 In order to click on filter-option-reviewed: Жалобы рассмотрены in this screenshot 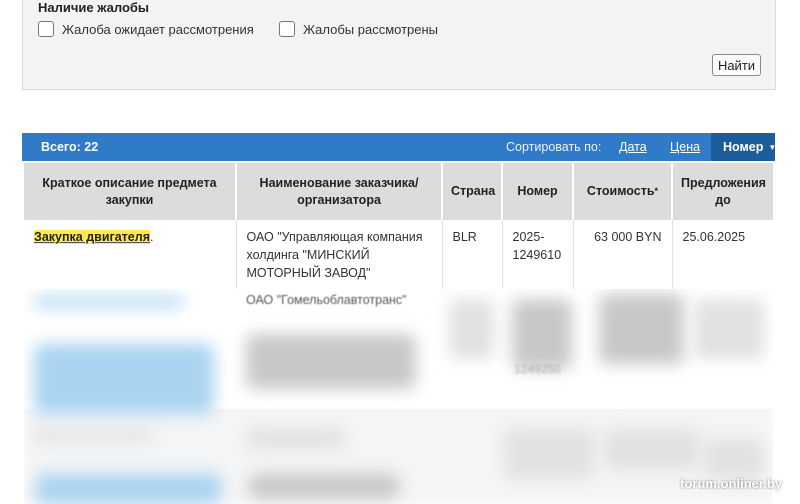, I will do `click(358, 29)`.